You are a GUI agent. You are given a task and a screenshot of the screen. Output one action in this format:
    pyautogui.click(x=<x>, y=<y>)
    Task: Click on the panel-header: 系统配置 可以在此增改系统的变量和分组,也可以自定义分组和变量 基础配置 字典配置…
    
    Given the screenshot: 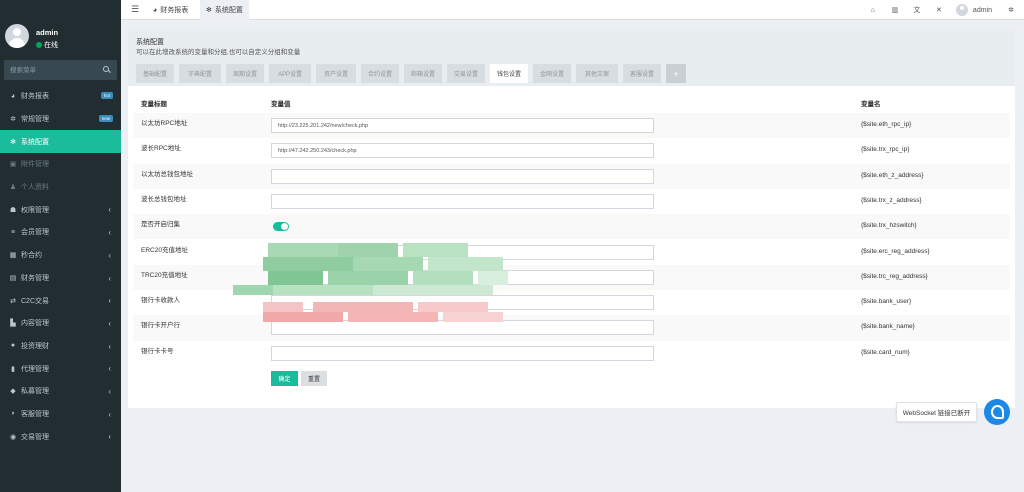 What is the action you would take?
    pyautogui.click(x=571, y=57)
    